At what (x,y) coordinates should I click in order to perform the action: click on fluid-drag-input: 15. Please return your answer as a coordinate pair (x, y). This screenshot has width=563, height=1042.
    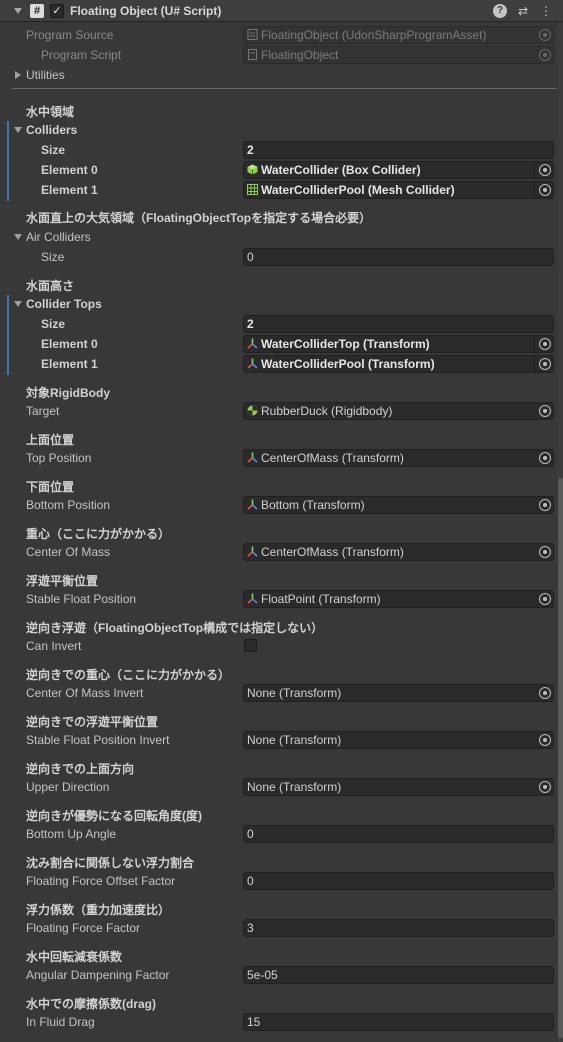
    Looking at the image, I should click on (398, 1022).